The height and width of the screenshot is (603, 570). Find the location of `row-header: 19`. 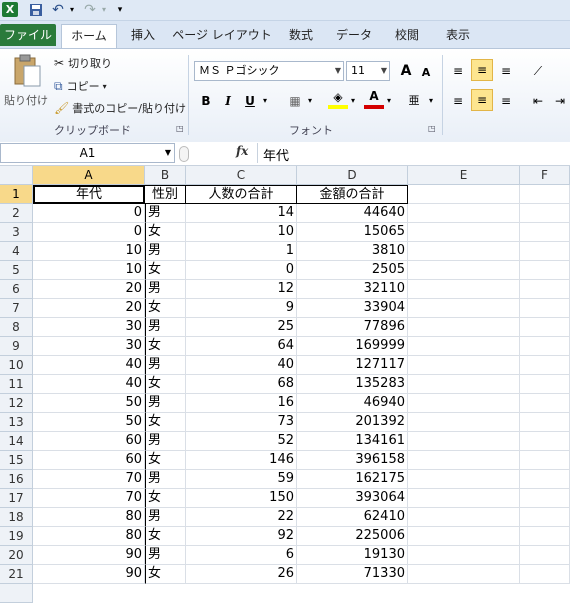

row-header: 19 is located at coordinates (16, 536).